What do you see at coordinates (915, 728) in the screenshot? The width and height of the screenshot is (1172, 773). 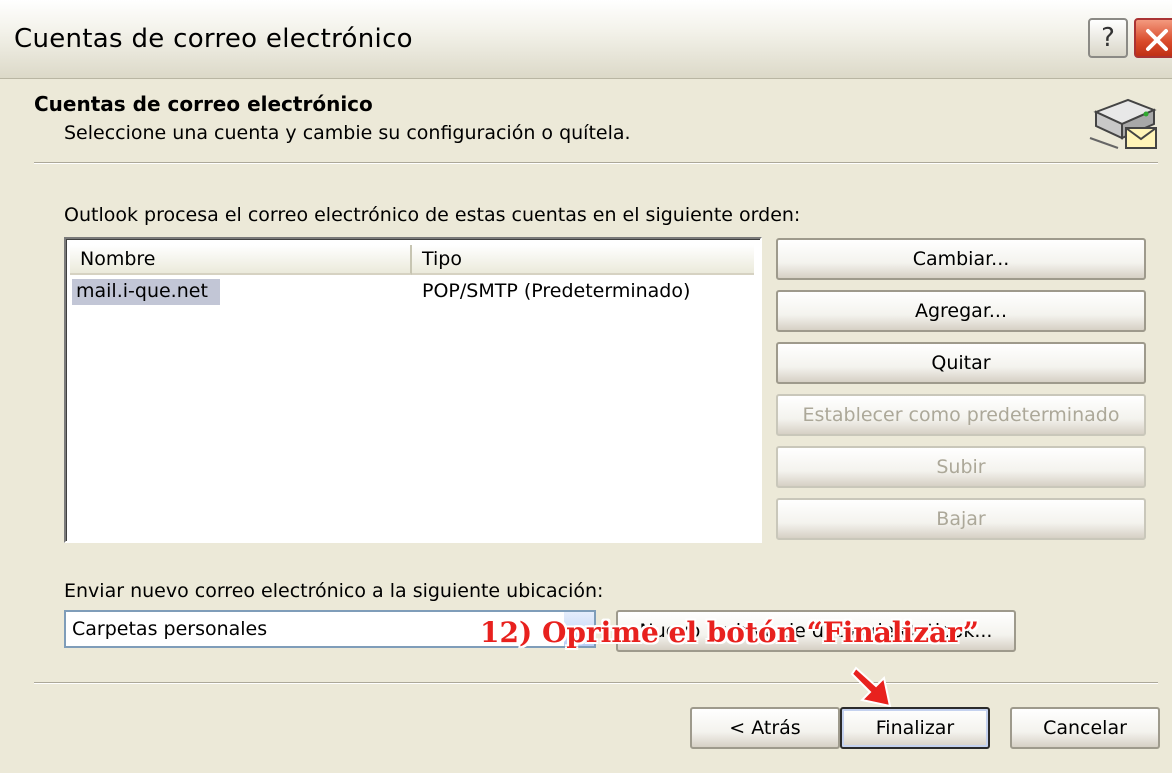 I see `finish-button: Finalizar` at bounding box center [915, 728].